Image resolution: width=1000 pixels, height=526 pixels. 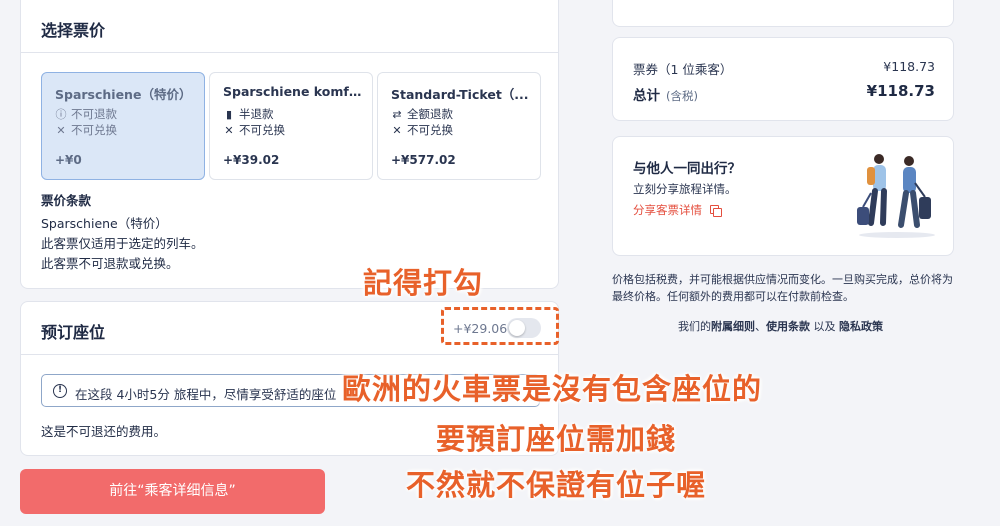 I want to click on ticket-label: 票券（1 位乘客）, so click(x=683, y=69).